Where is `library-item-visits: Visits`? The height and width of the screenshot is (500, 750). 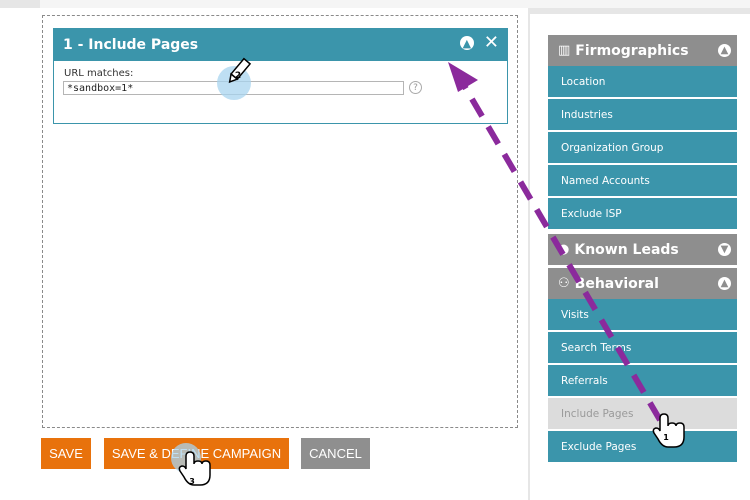
library-item-visits: Visits is located at coordinates (642, 315).